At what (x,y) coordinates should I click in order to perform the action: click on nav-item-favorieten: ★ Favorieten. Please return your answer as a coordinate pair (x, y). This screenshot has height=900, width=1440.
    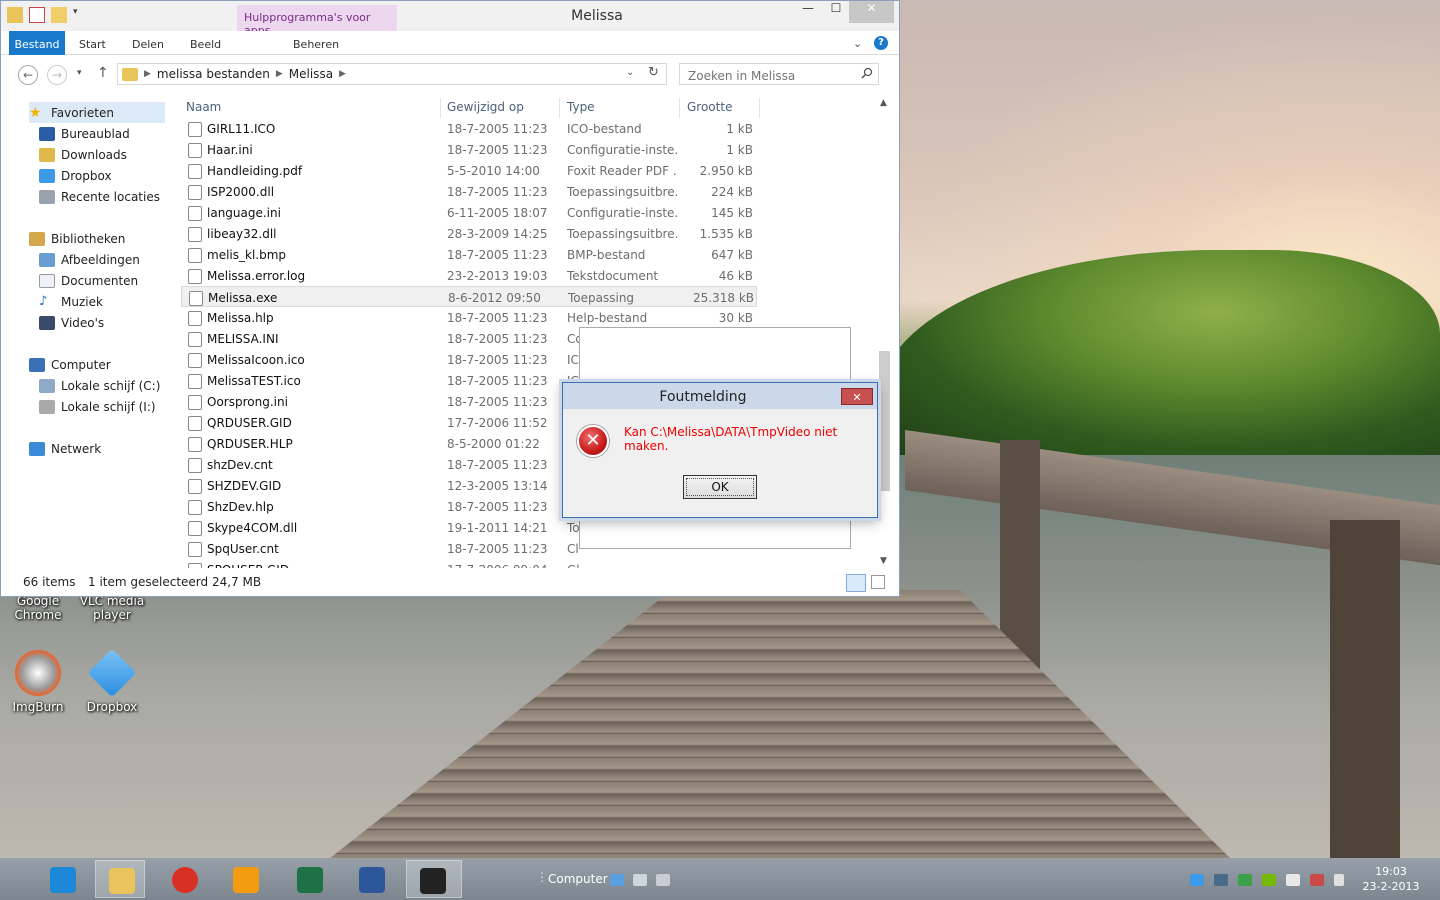
    Looking at the image, I should click on (97, 112).